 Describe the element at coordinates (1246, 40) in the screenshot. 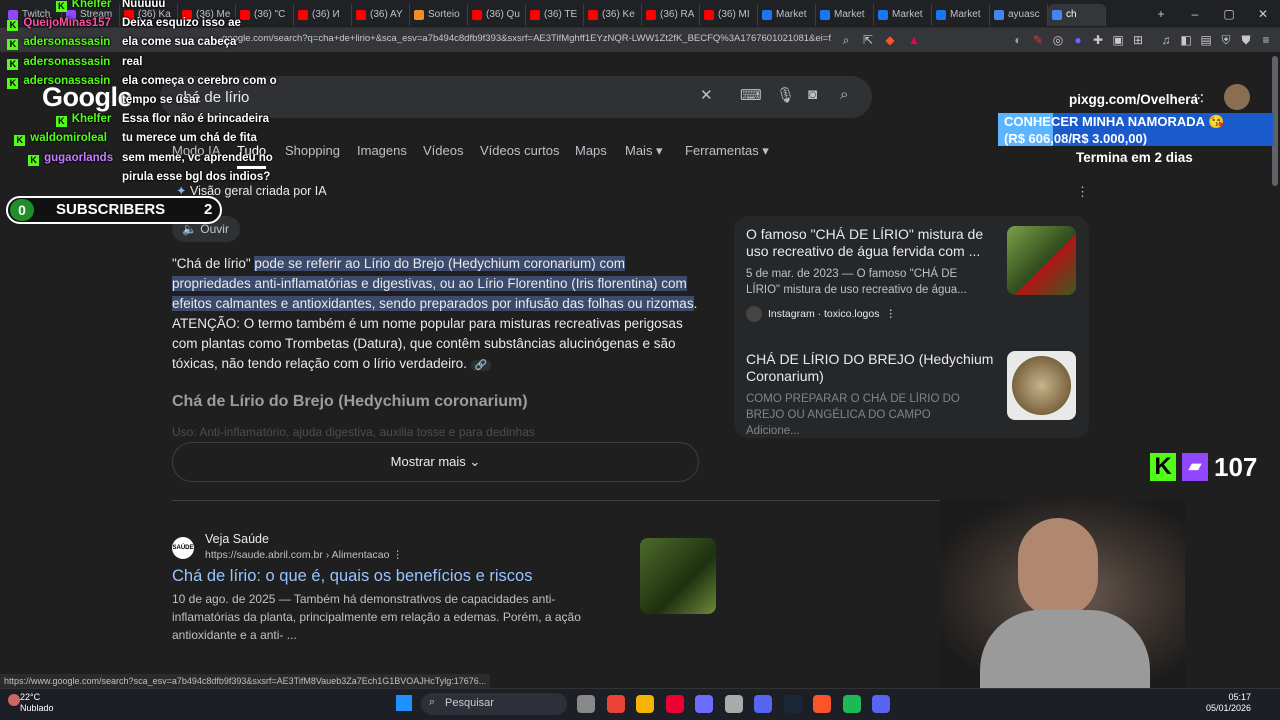

I see `shield-icon: ⛊` at that location.